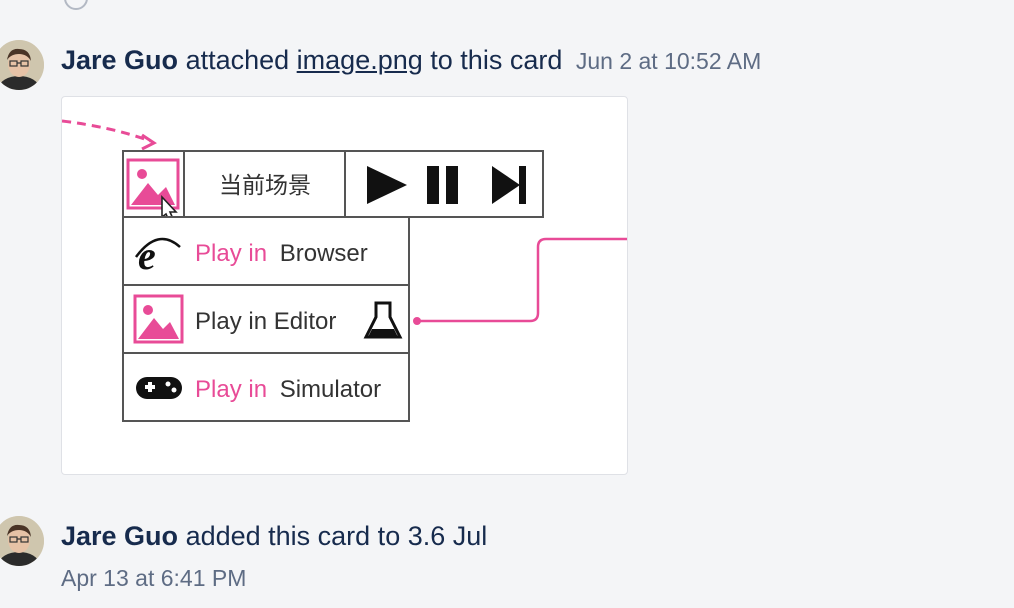 The image size is (1014, 608). What do you see at coordinates (668, 61) in the screenshot?
I see `activity-timestamp: Jun 2 at 10:52 AM` at bounding box center [668, 61].